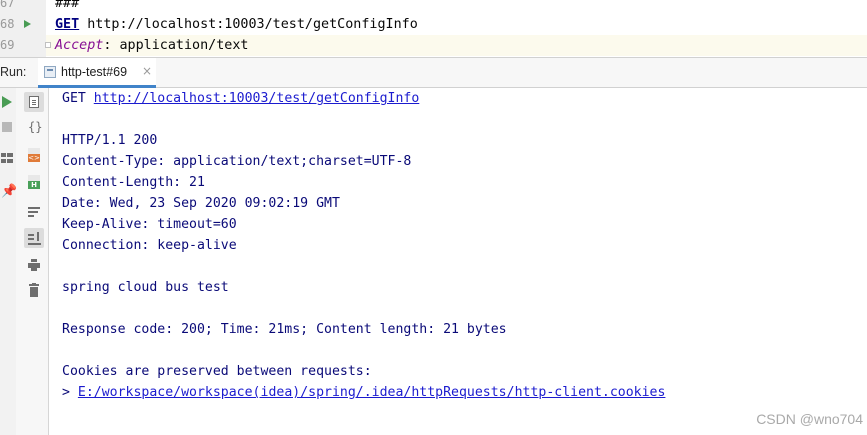  Describe the element at coordinates (7, 127) in the screenshot. I see `stop-icon` at that location.